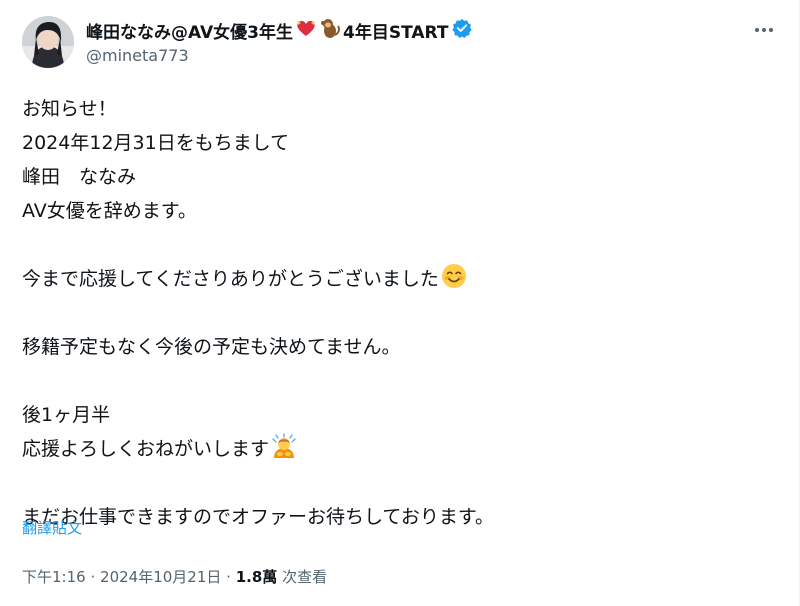 The image size is (800, 606). Describe the element at coordinates (256, 577) in the screenshot. I see `views-count: 1.8萬` at that location.